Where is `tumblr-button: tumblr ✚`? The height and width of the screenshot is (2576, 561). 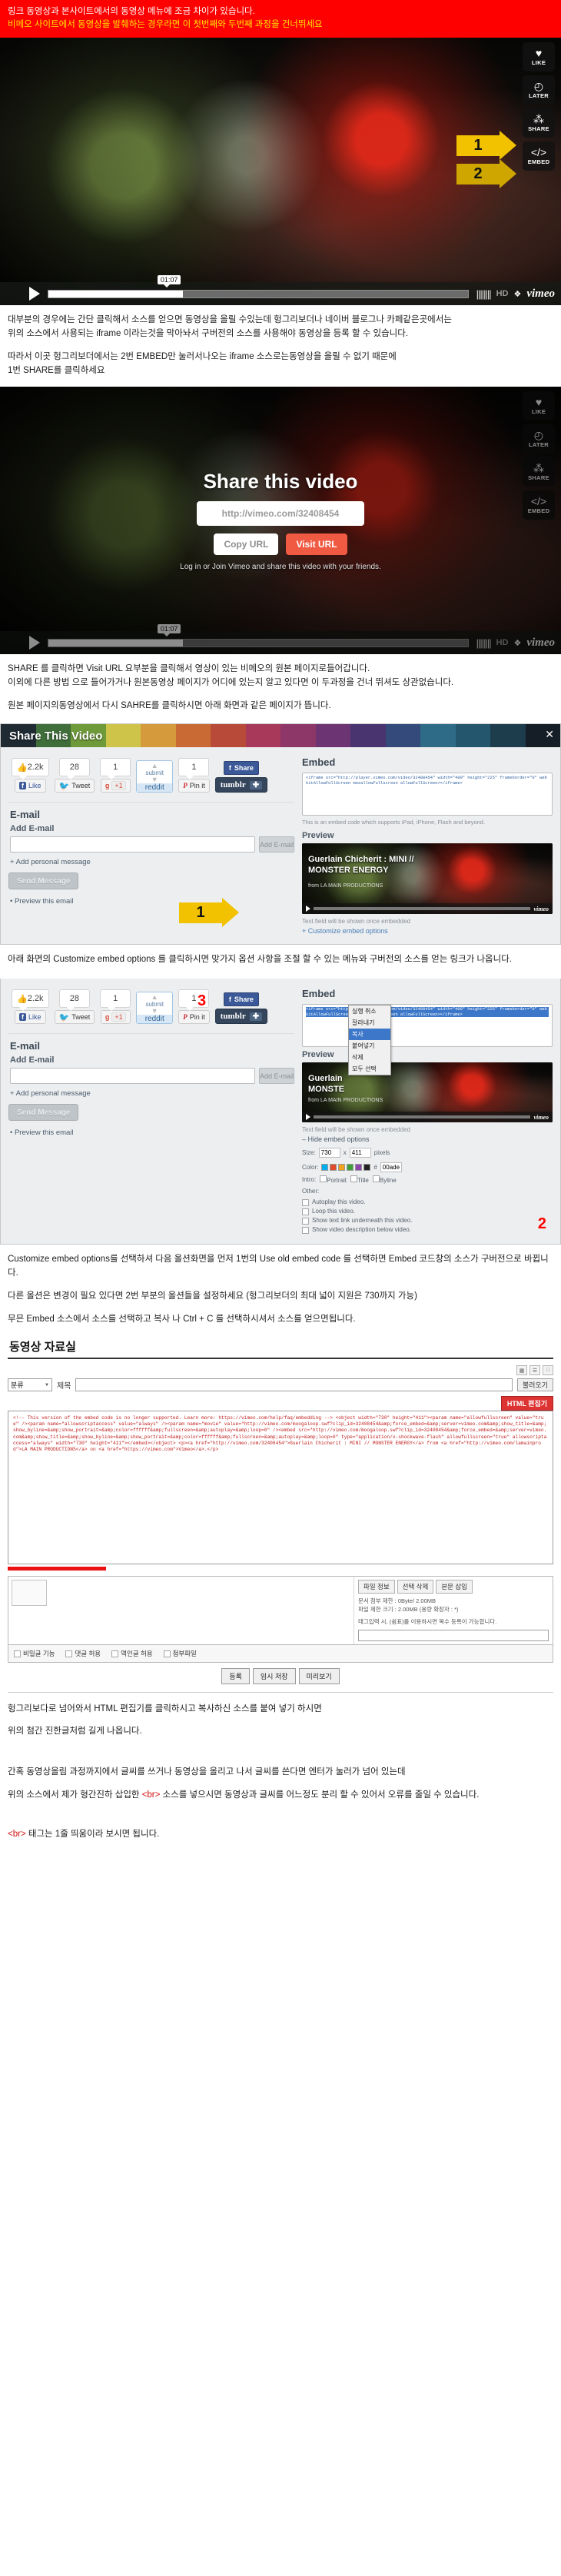
tumblr-button: tumblr ✚ is located at coordinates (241, 785).